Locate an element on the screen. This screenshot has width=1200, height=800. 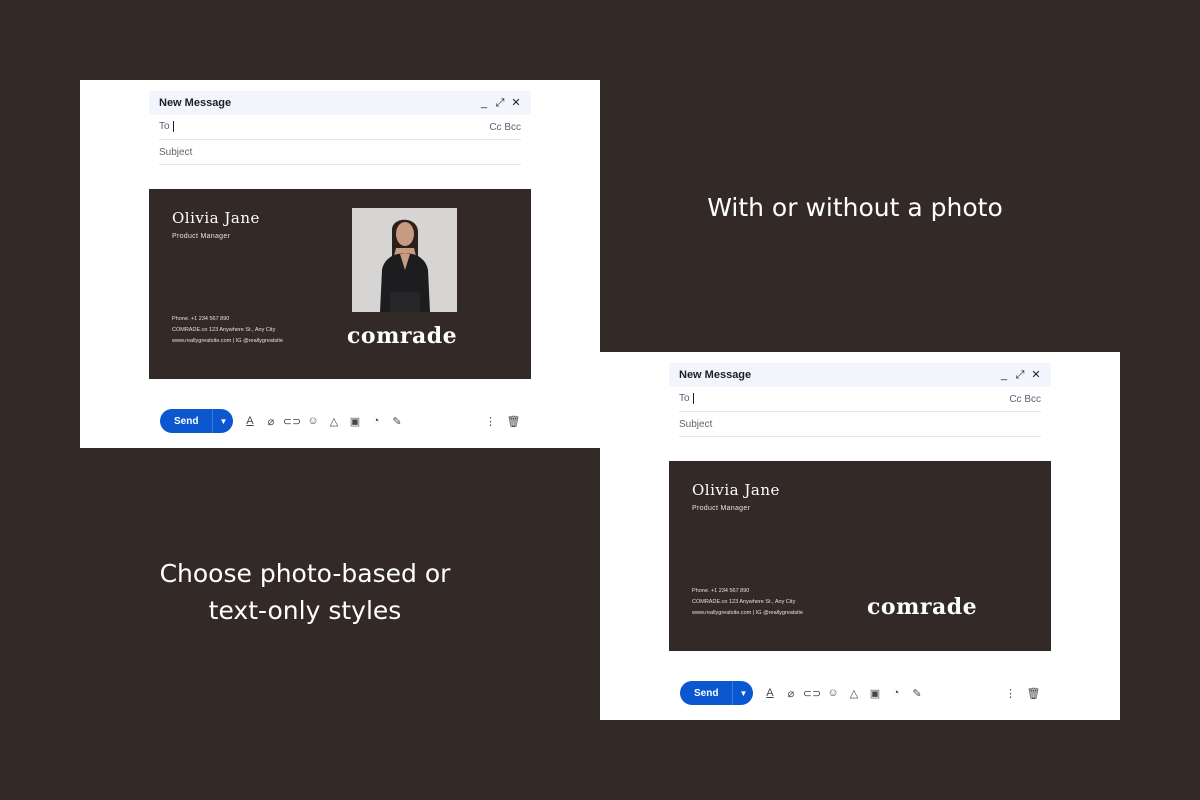
caption-choose-line2: text-only styles is located at coordinates (305, 610).